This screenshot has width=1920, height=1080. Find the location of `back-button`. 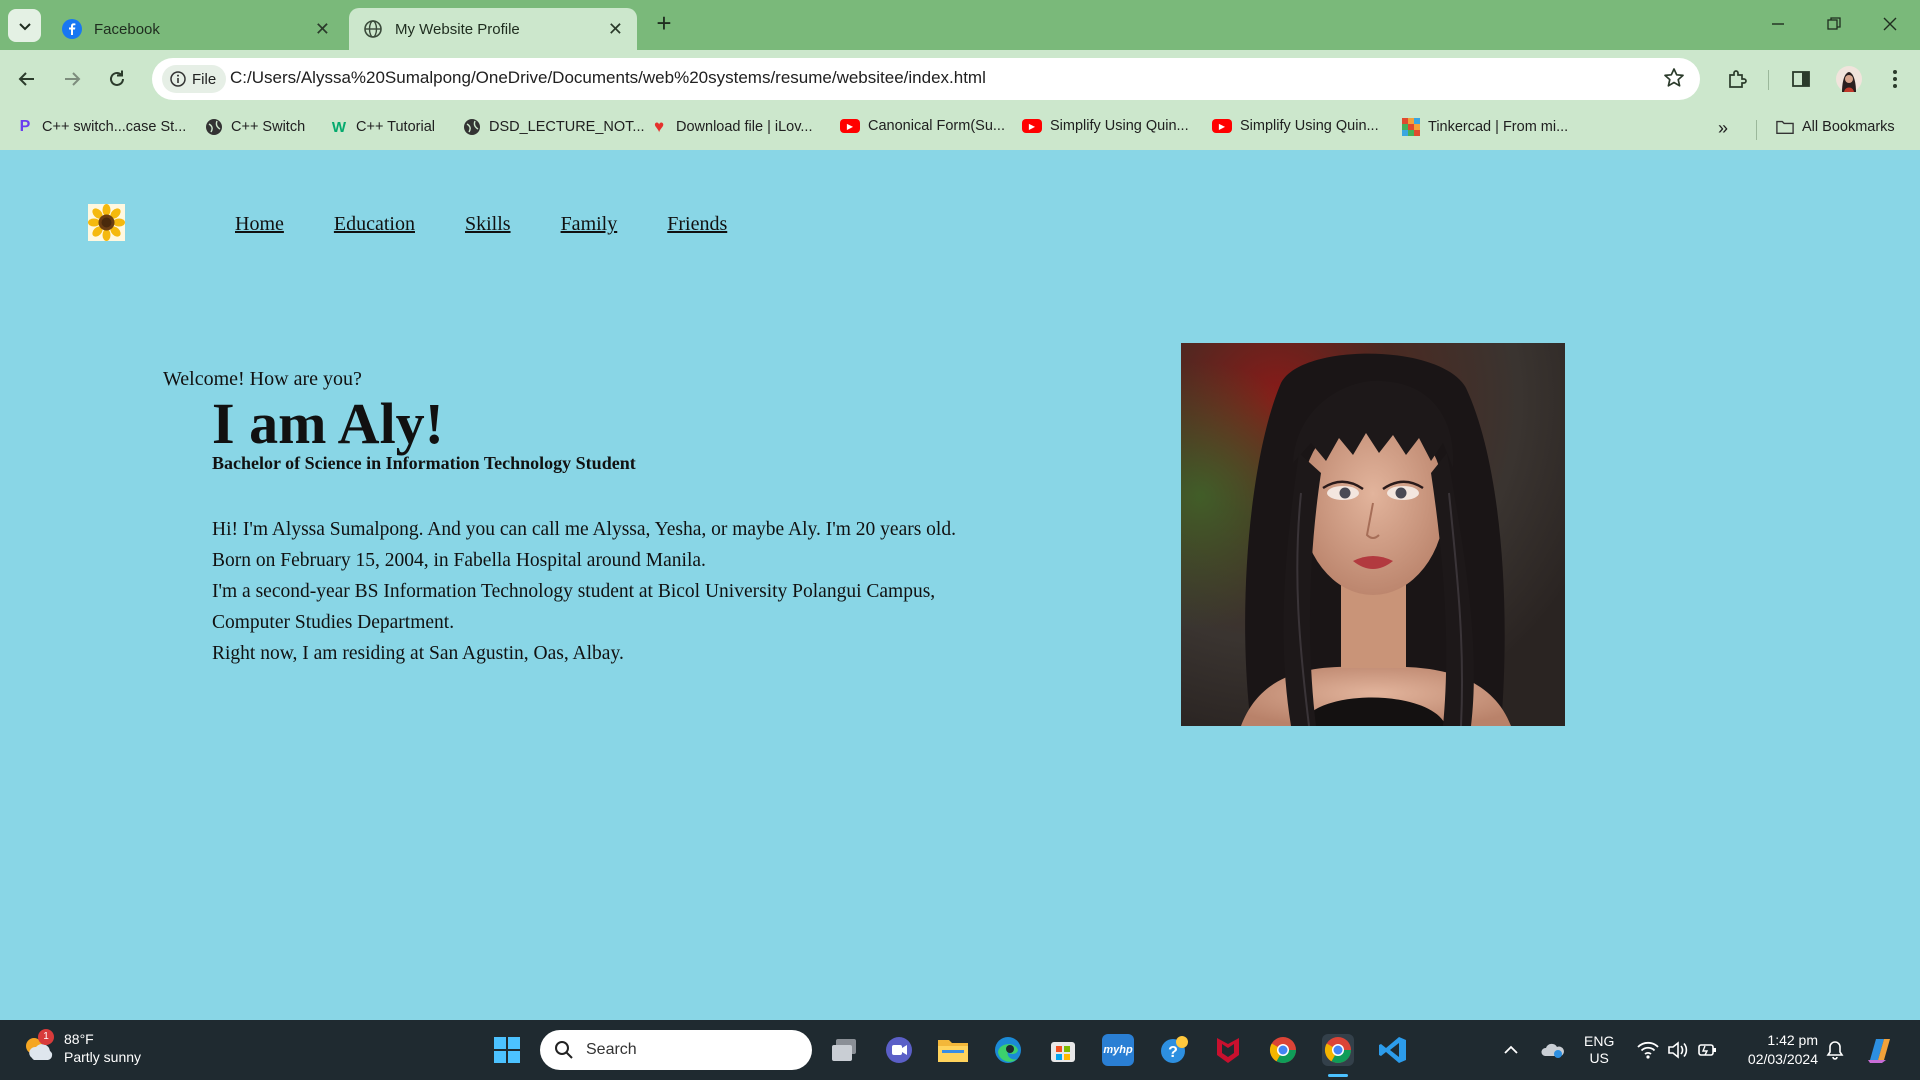

back-button is located at coordinates (27, 79).